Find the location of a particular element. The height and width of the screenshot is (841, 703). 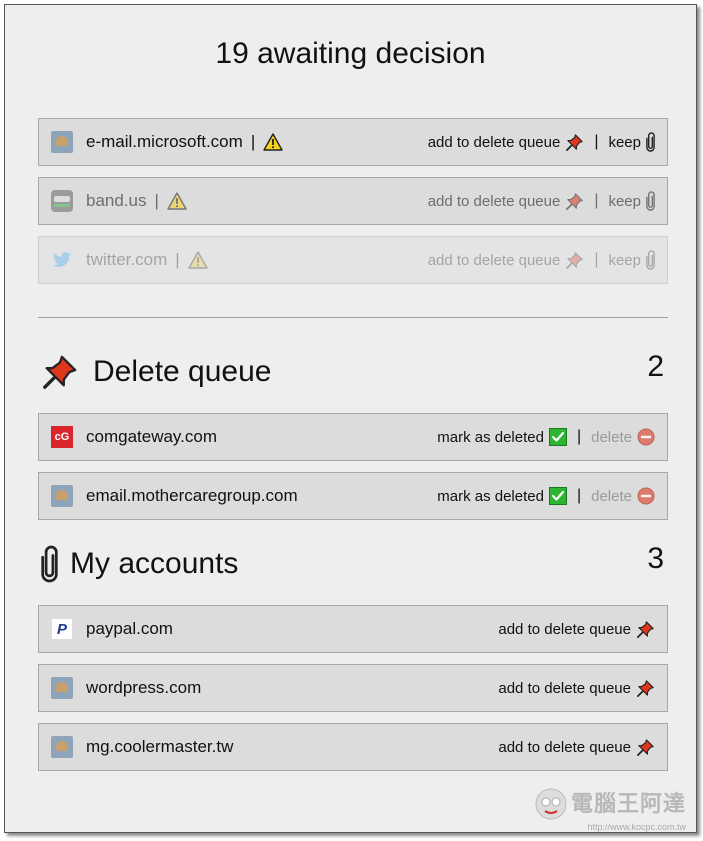

account-row: P paypal.com add to delete queue is located at coordinates (353, 629).